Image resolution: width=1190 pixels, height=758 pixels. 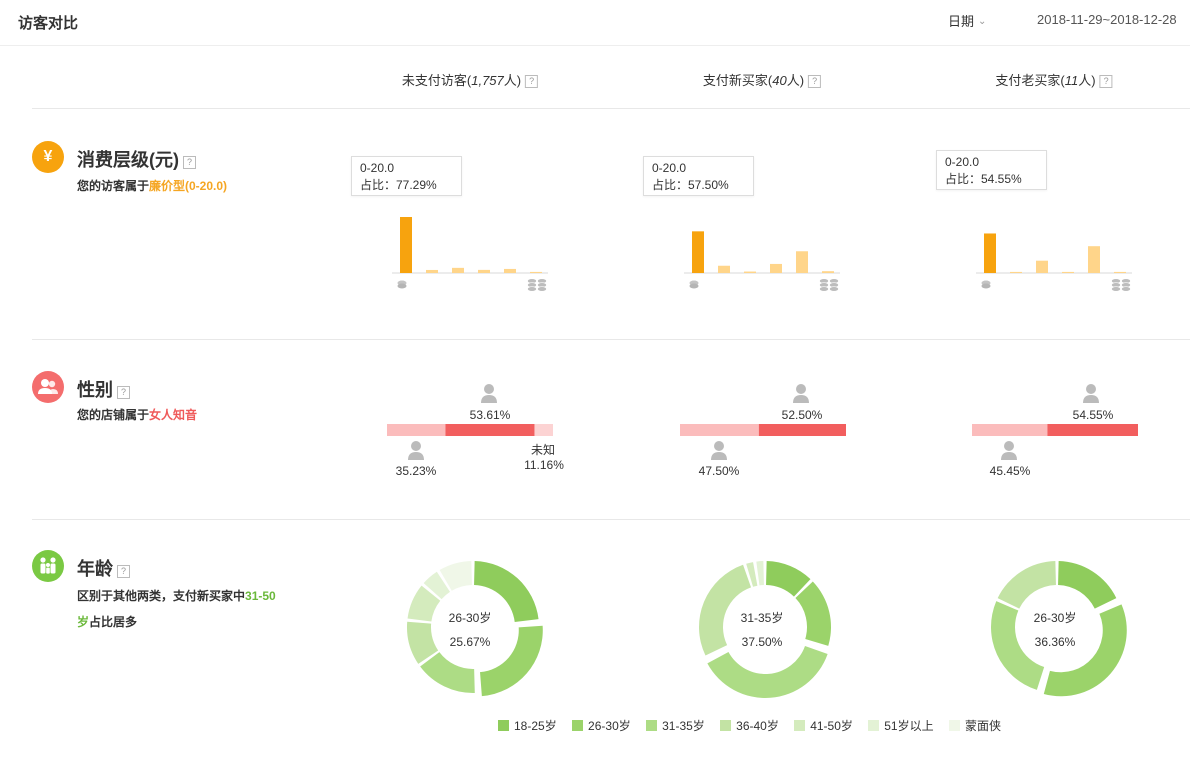 What do you see at coordinates (1107, 19) in the screenshot?
I see `date-range-text: 2018-11-29~2018-12-28` at bounding box center [1107, 19].